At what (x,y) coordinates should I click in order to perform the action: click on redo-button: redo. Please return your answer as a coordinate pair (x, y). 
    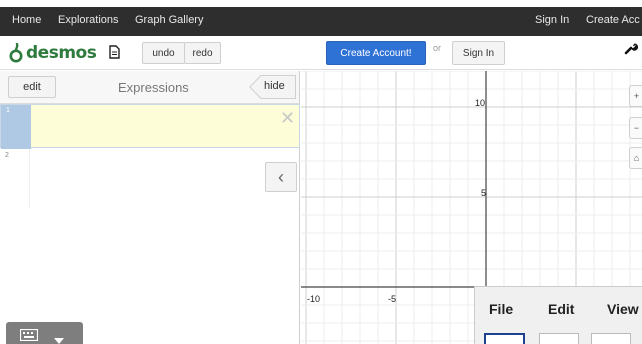
    Looking at the image, I should click on (202, 53).